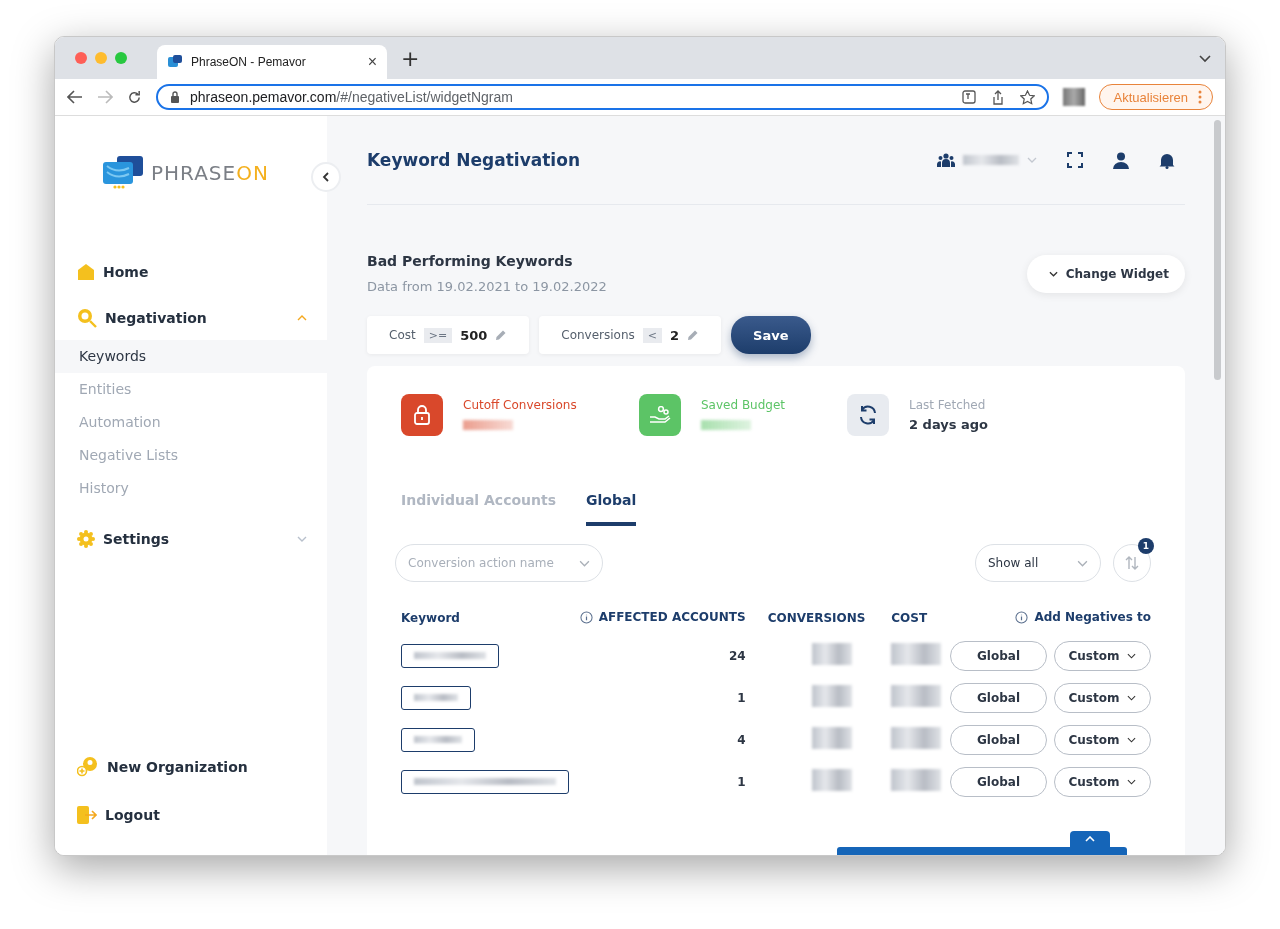 This screenshot has width=1280, height=929. What do you see at coordinates (948, 405) in the screenshot?
I see `stat-label: Last Fetched` at bounding box center [948, 405].